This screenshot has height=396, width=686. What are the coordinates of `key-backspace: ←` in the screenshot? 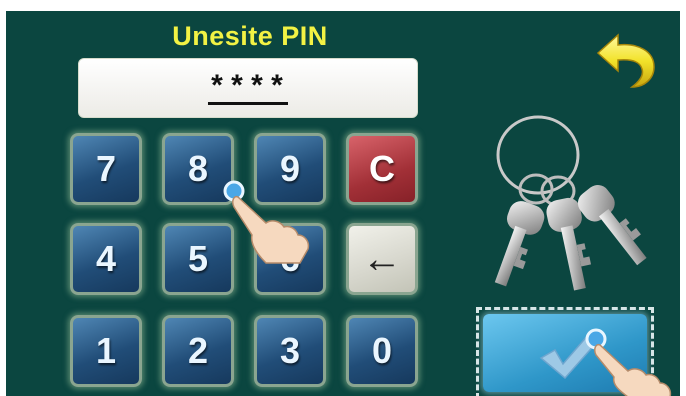 It's located at (382, 259).